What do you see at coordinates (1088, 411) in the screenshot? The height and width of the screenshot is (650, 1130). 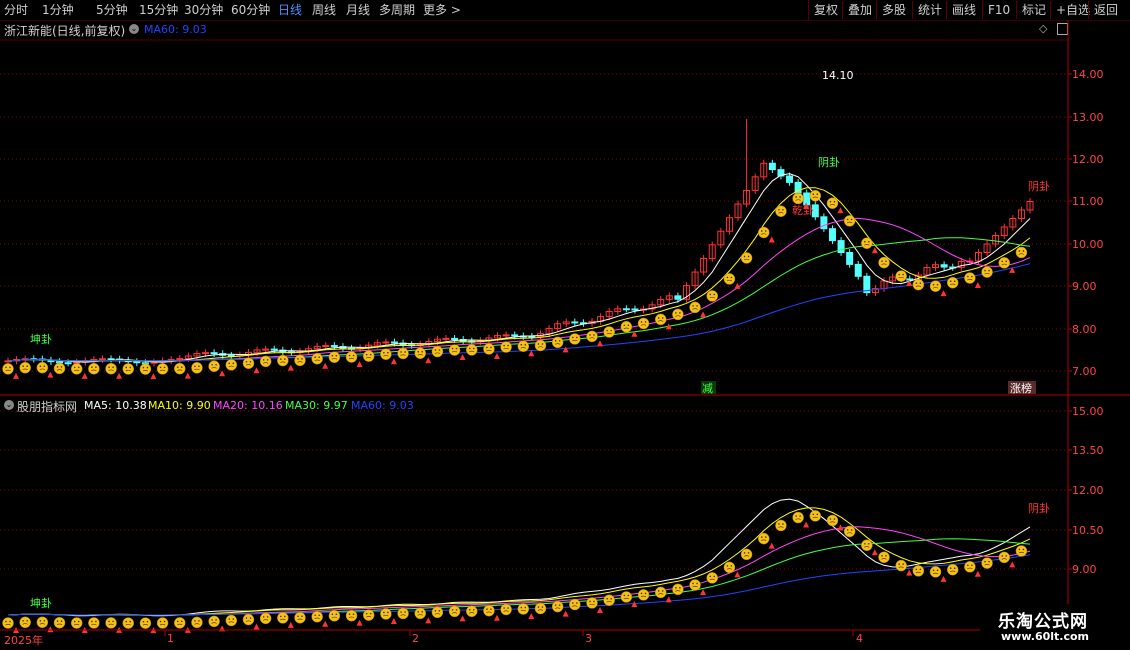 I see `sub-tick-15: 15.00` at bounding box center [1088, 411].